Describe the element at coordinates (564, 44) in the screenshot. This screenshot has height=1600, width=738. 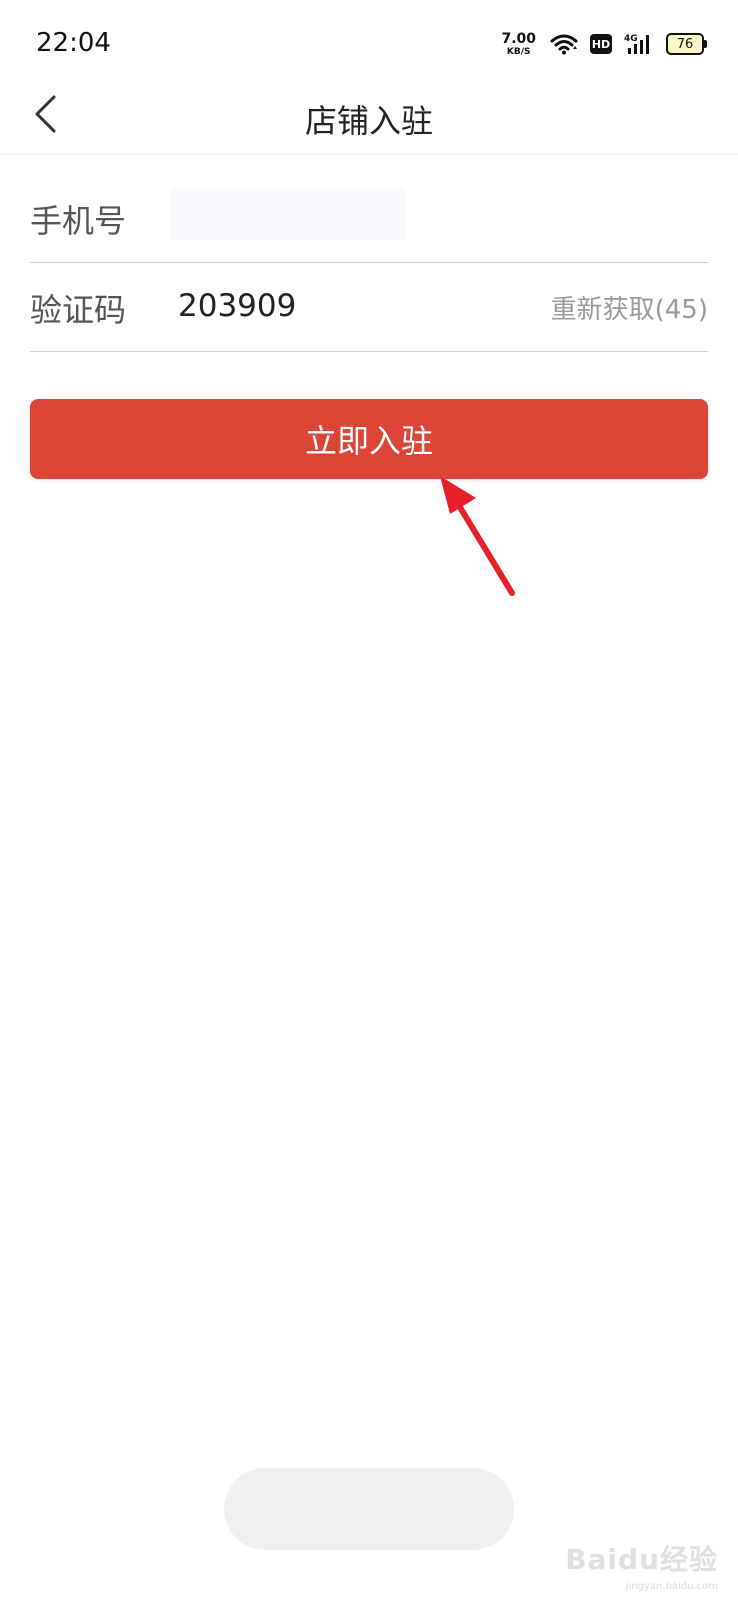
I see `wifi-icon` at that location.